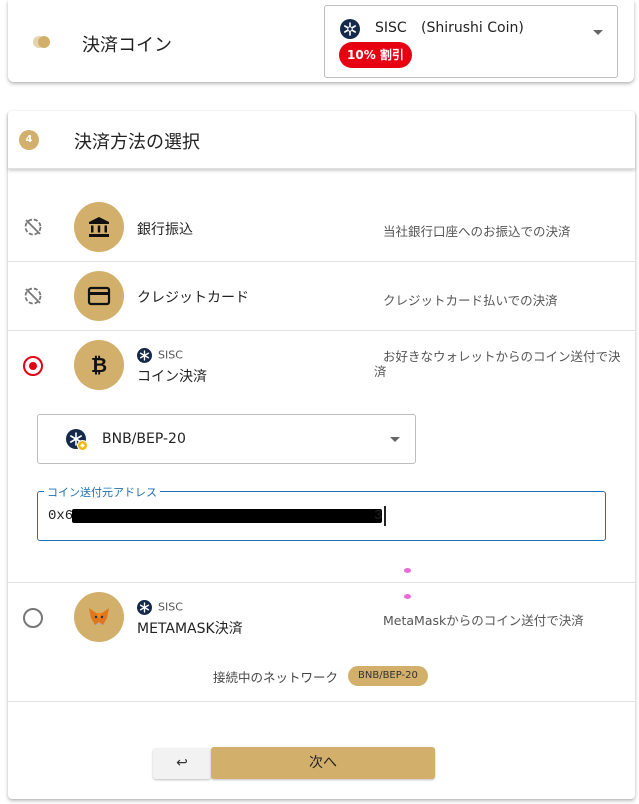  What do you see at coordinates (99, 617) in the screenshot?
I see `metamask-fox-icon` at bounding box center [99, 617].